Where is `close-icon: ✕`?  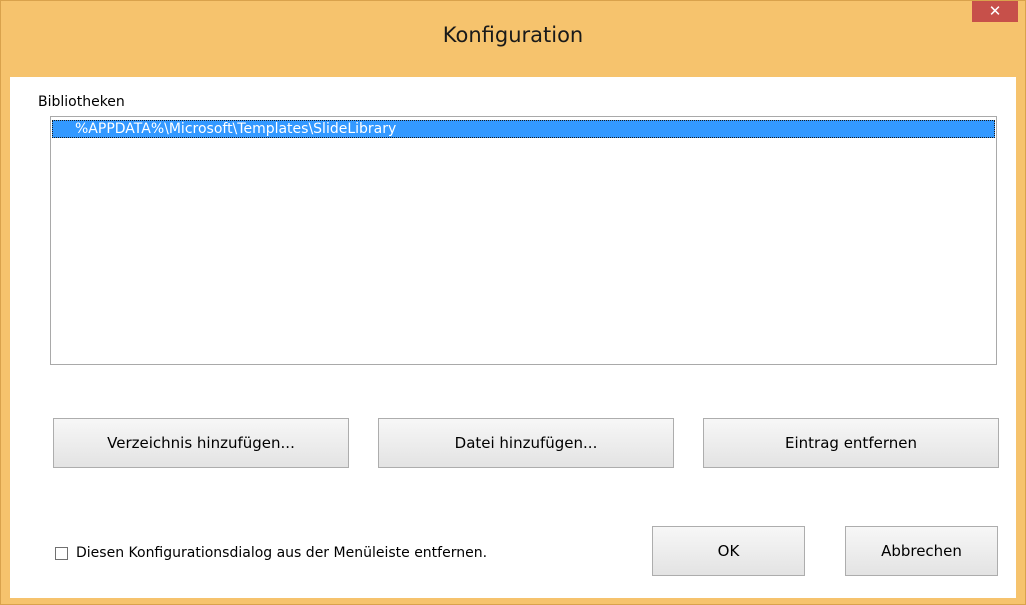 close-icon: ✕ is located at coordinates (995, 11).